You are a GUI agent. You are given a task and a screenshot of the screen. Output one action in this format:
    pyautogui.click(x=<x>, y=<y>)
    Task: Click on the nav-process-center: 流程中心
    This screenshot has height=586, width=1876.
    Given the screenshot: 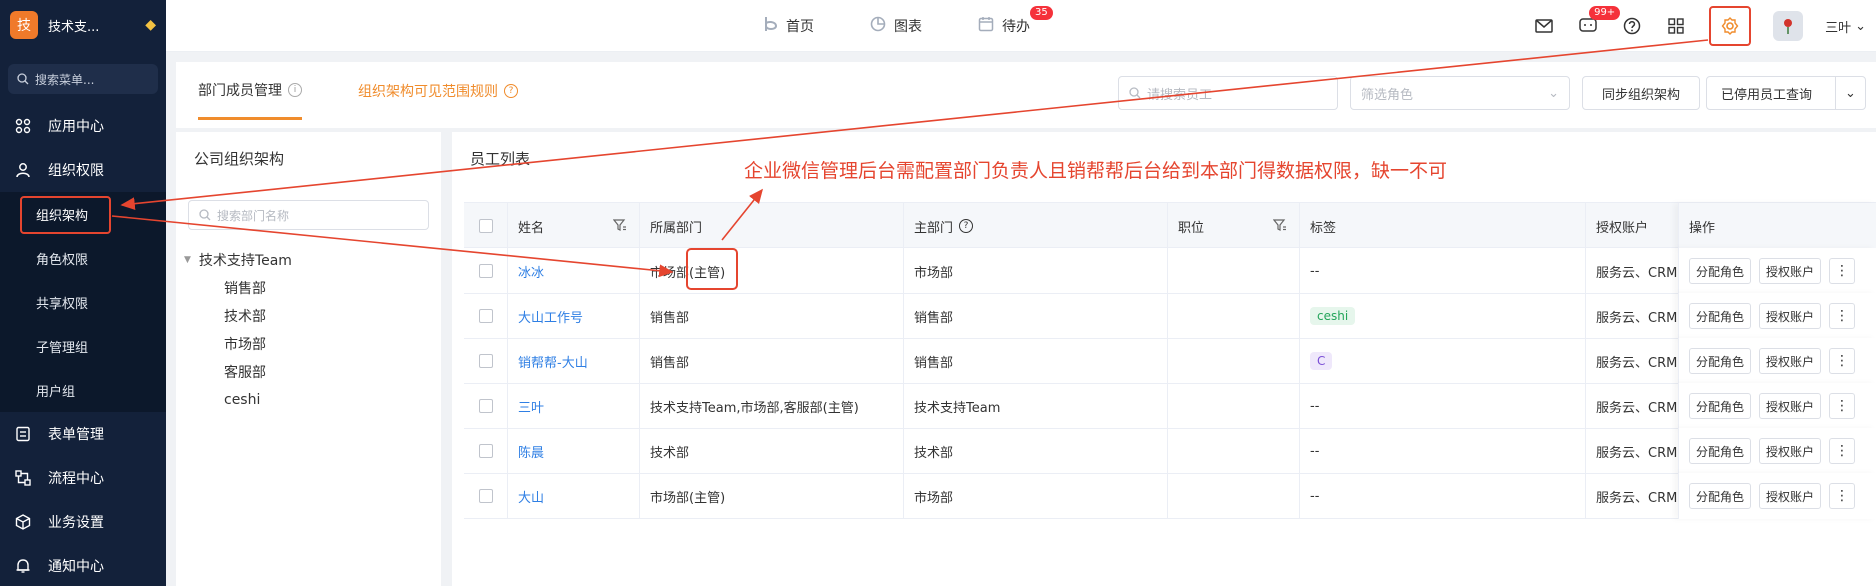 What is the action you would take?
    pyautogui.click(x=83, y=478)
    